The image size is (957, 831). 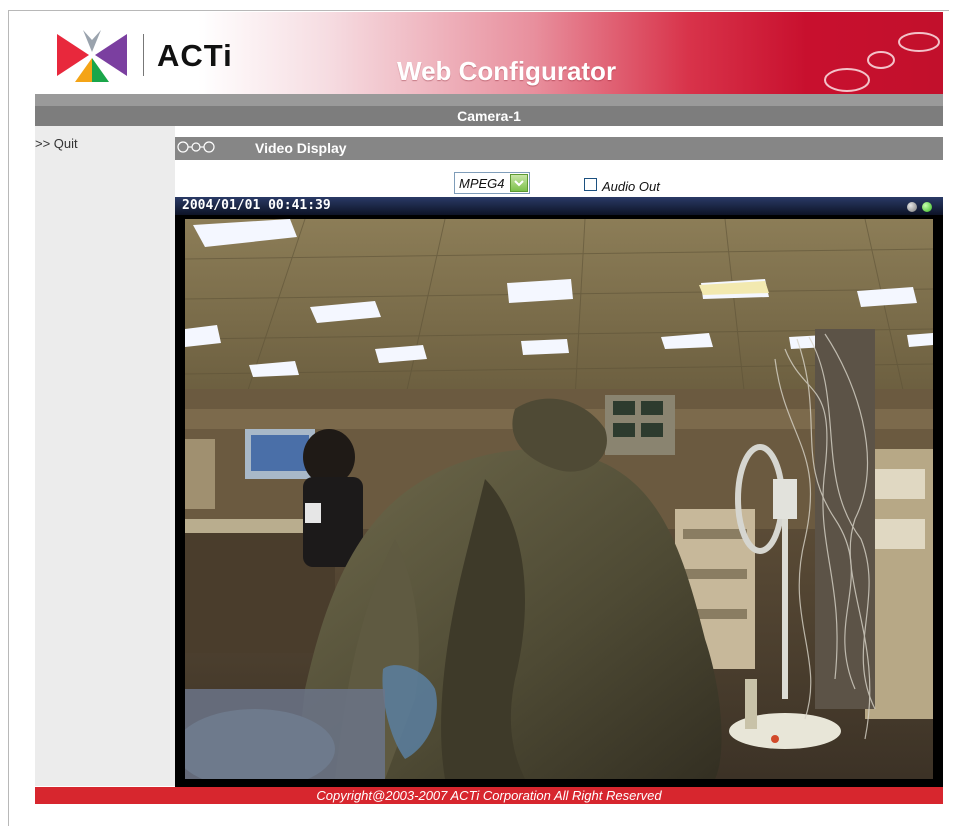 What do you see at coordinates (912, 207) in the screenshot?
I see `status-gray-icon` at bounding box center [912, 207].